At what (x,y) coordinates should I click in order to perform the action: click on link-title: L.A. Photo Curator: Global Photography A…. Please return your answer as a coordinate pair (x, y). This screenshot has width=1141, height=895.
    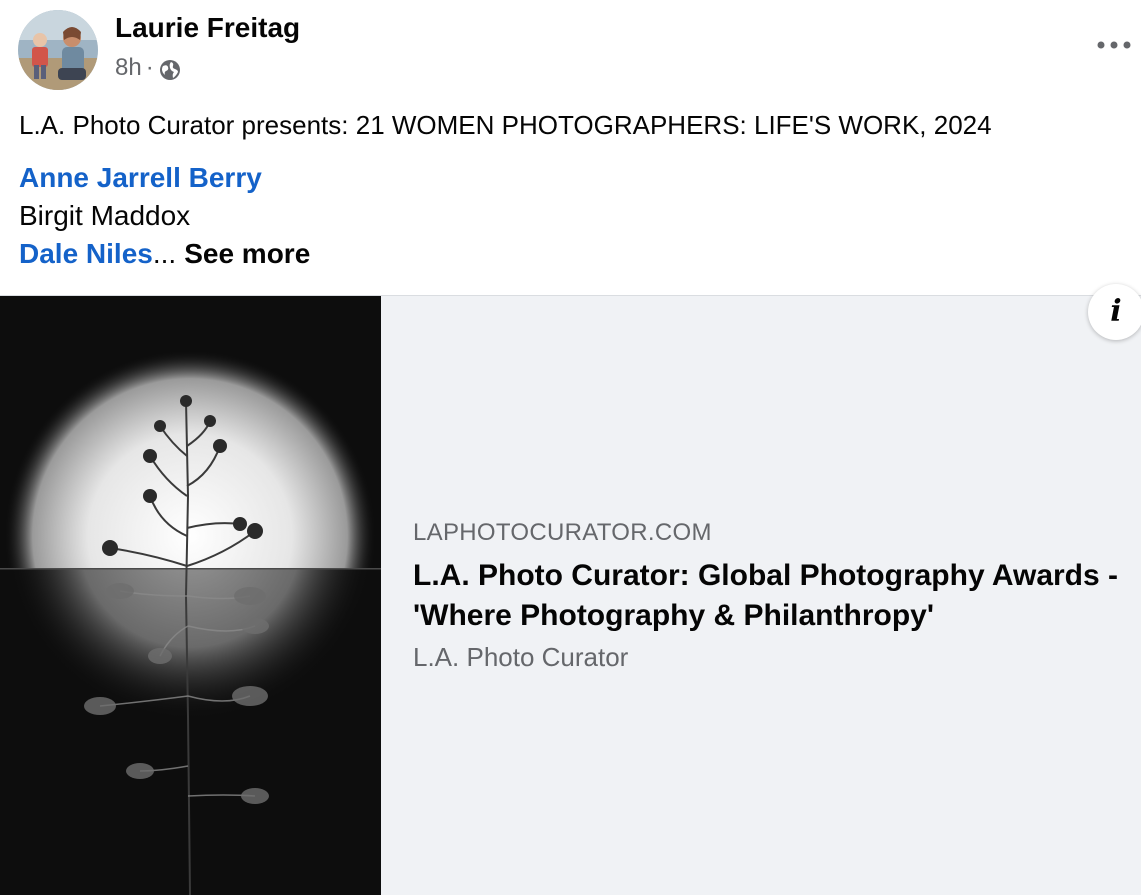
    Looking at the image, I should click on (774, 596).